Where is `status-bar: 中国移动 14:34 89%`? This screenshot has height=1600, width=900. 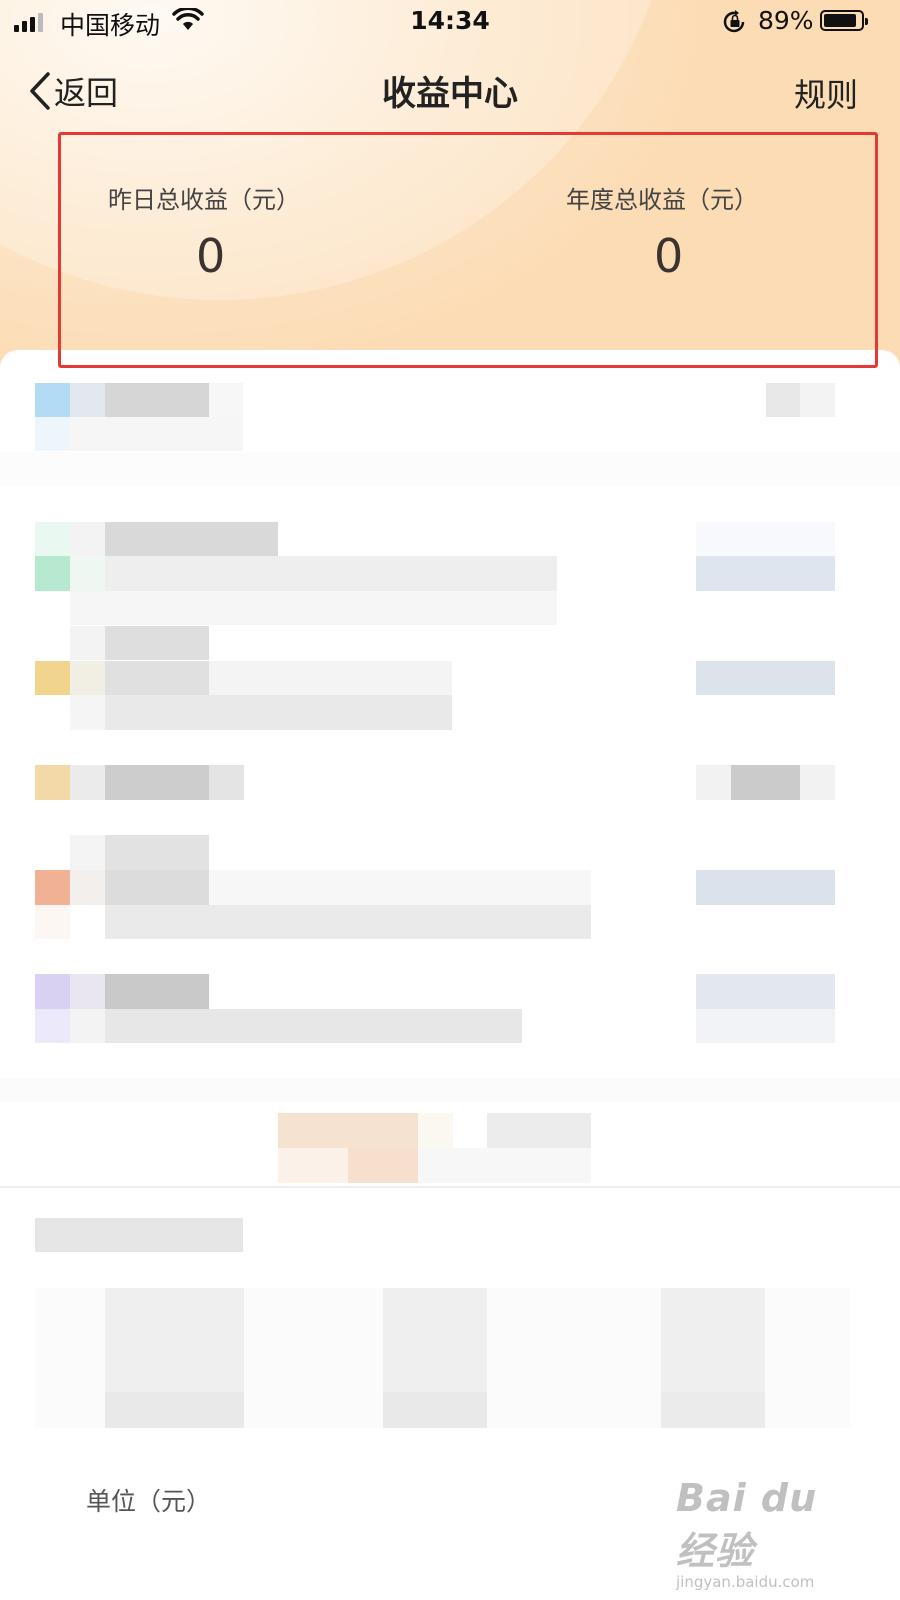 status-bar: 中国移动 14:34 89% is located at coordinates (450, 23).